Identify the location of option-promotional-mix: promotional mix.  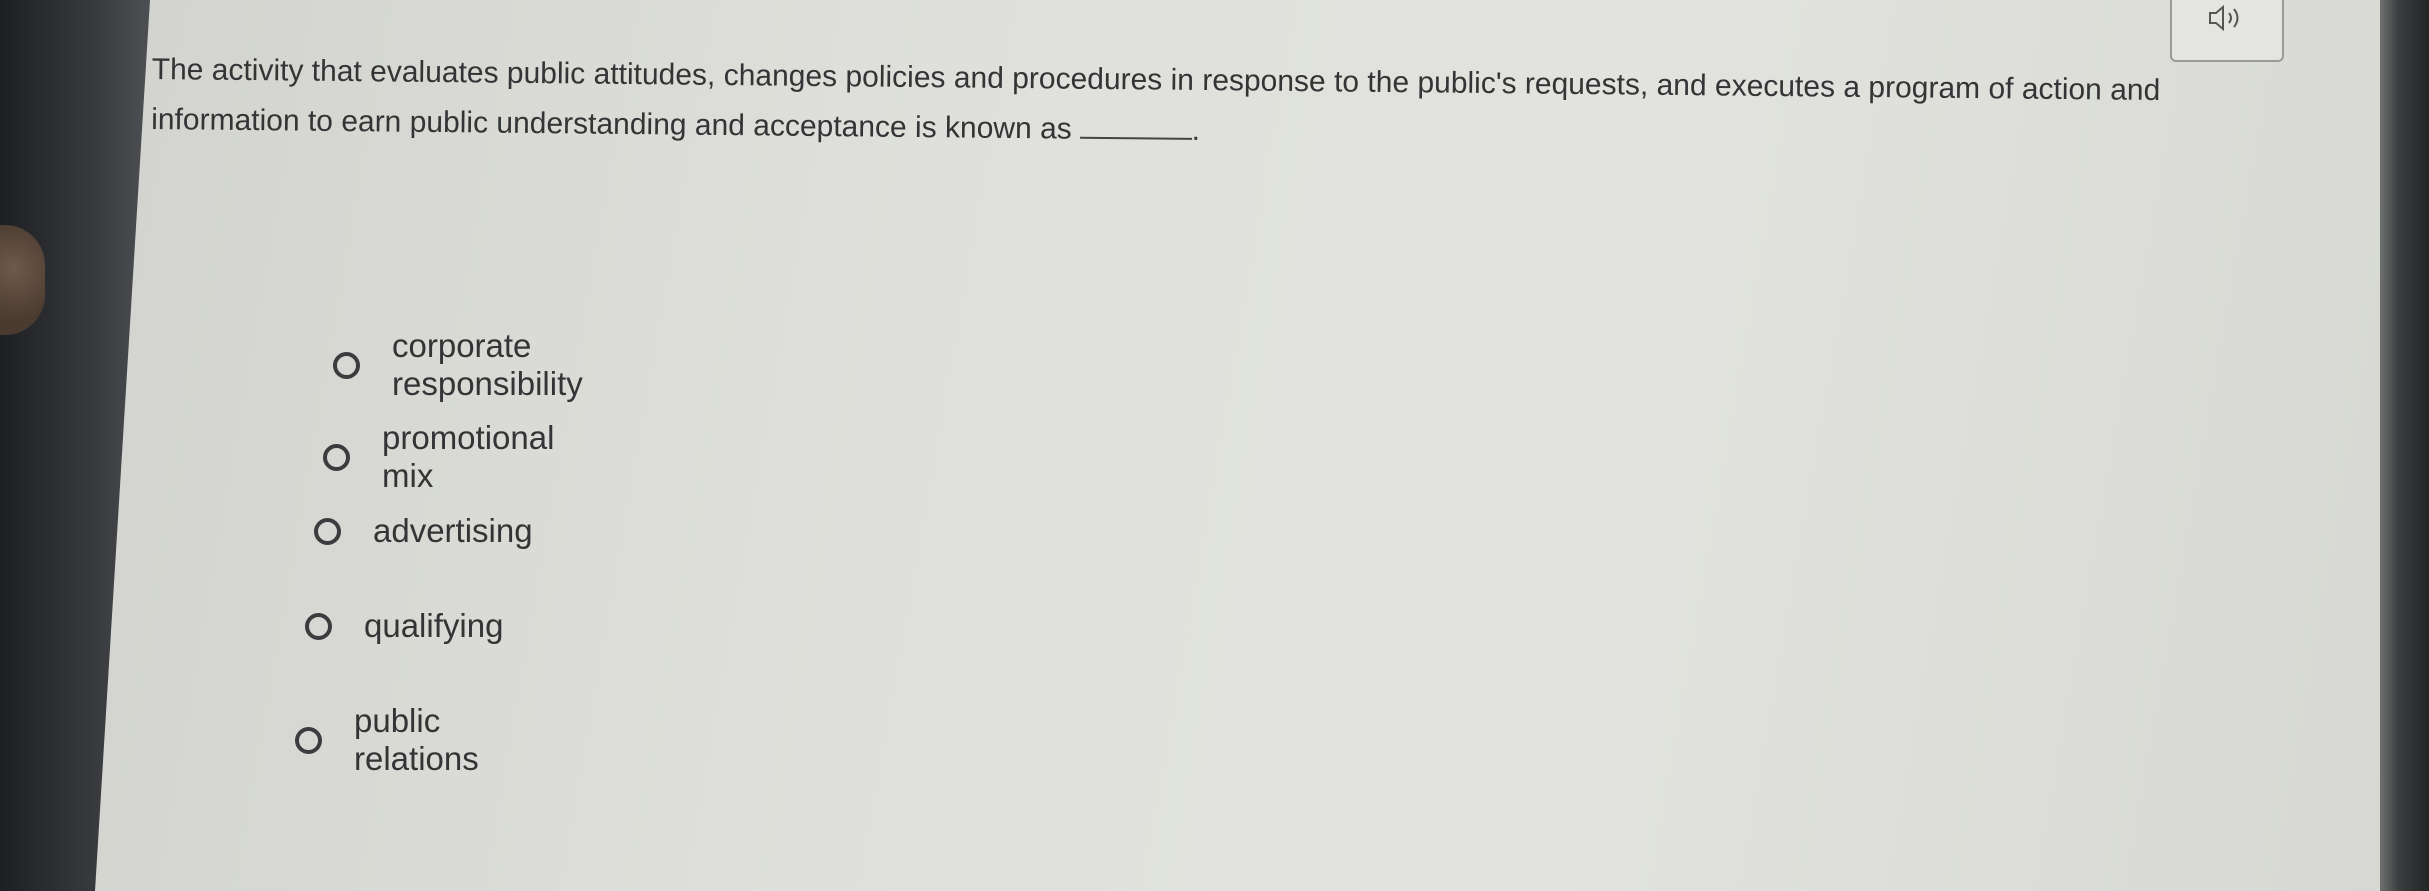
(438, 457).